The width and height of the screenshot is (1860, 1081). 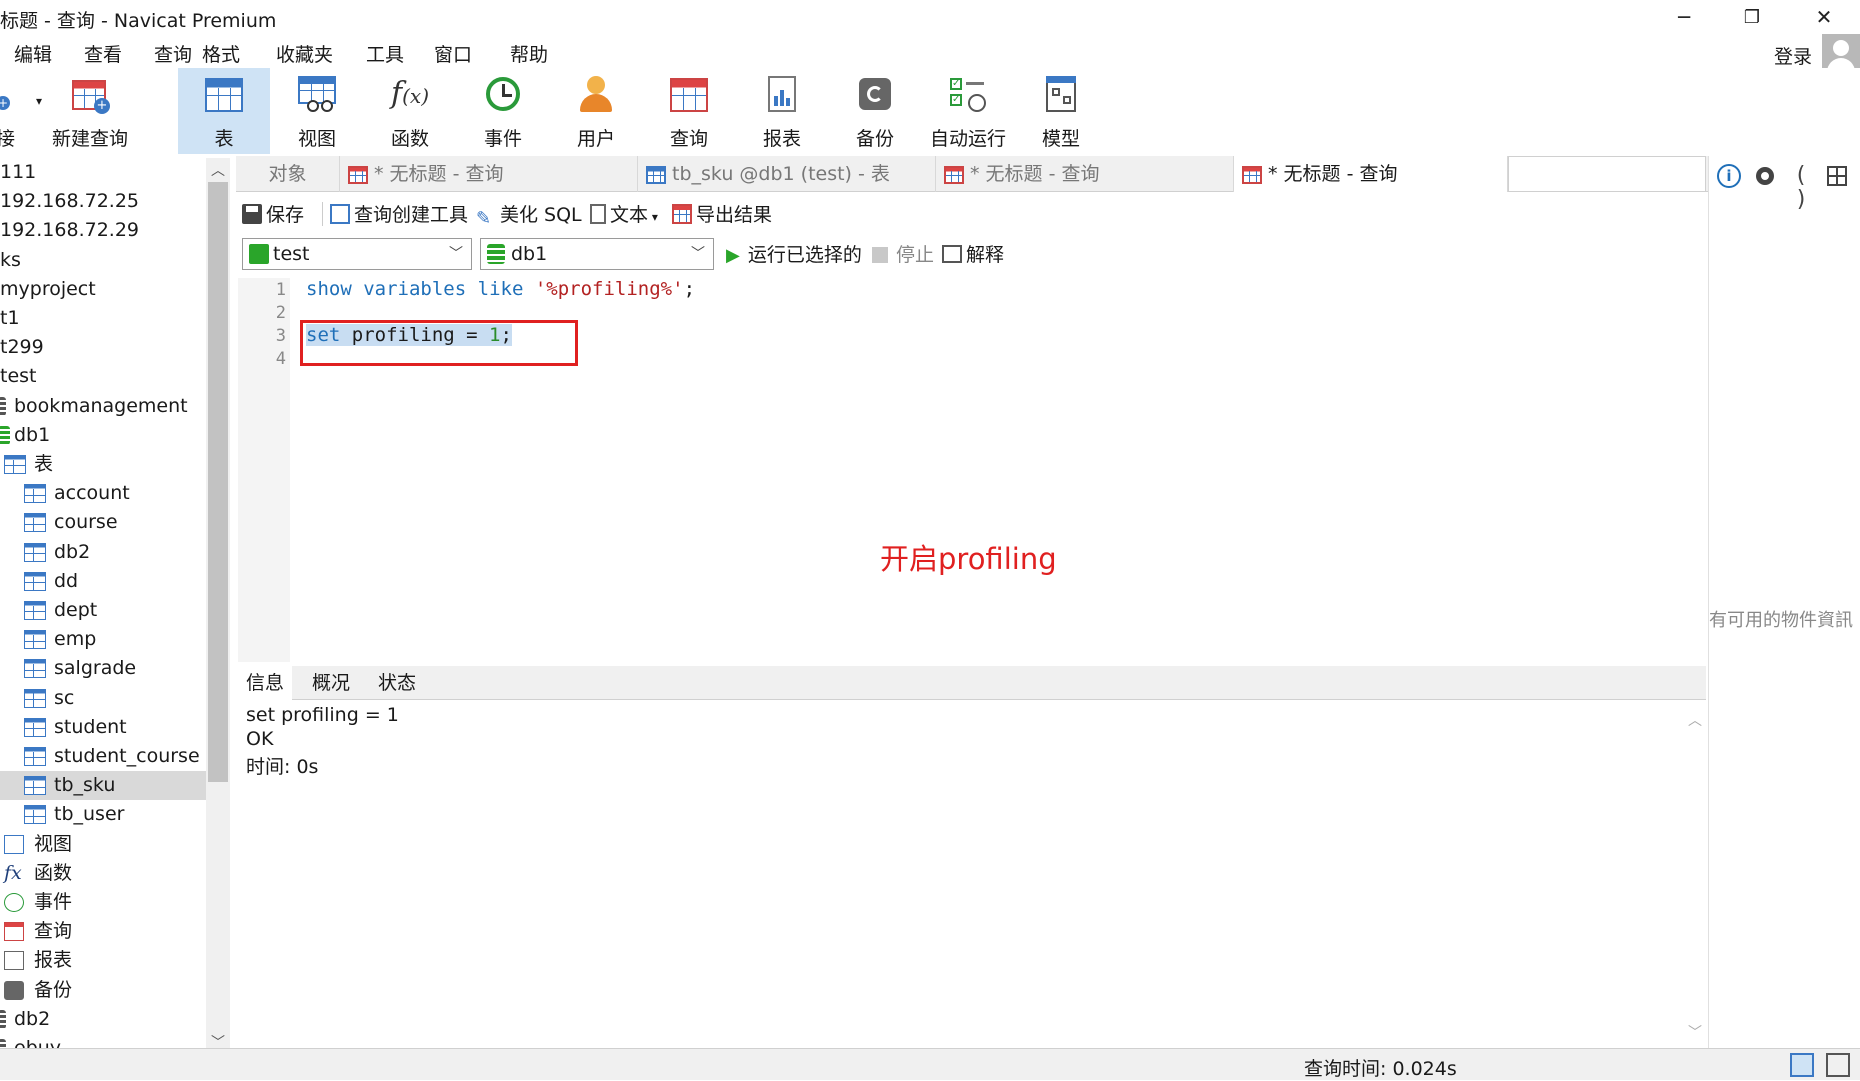 I want to click on tab-untitled-query-2: * 无标题 - 查询, so click(x=1085, y=174).